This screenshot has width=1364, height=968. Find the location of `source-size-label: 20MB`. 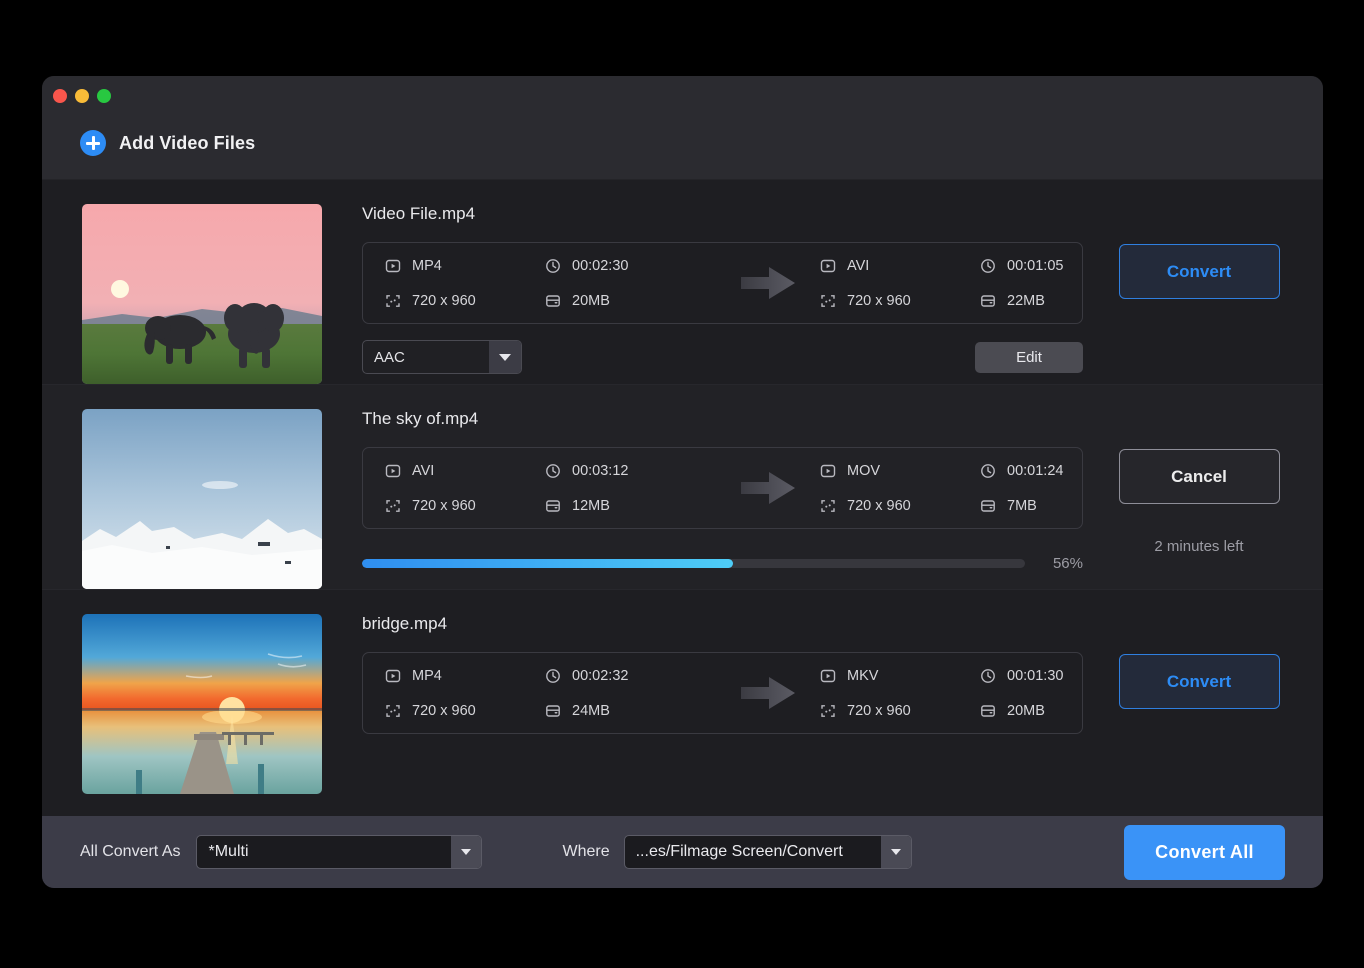

source-size-label: 20MB is located at coordinates (591, 300).